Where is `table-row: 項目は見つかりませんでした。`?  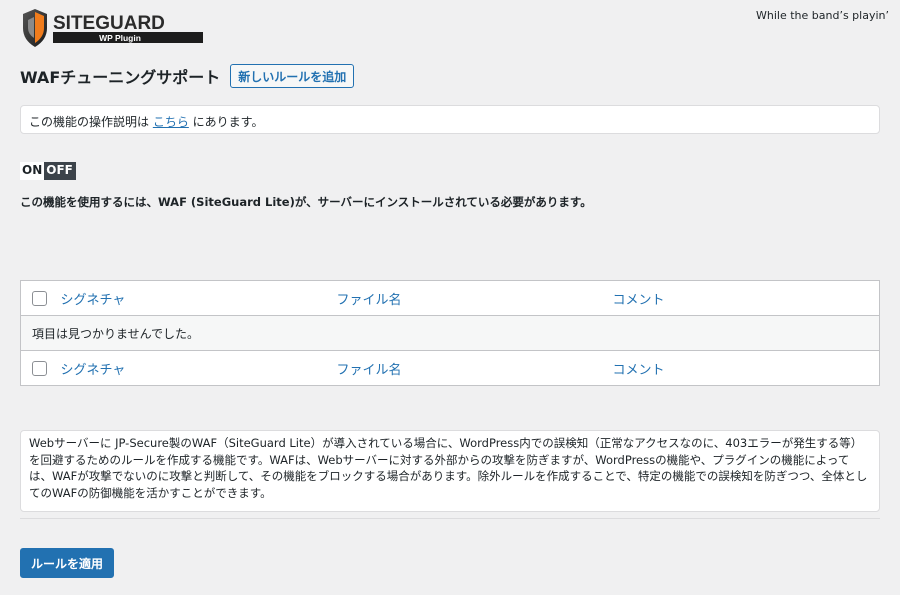 table-row: 項目は見つかりませんでした。 is located at coordinates (450, 333).